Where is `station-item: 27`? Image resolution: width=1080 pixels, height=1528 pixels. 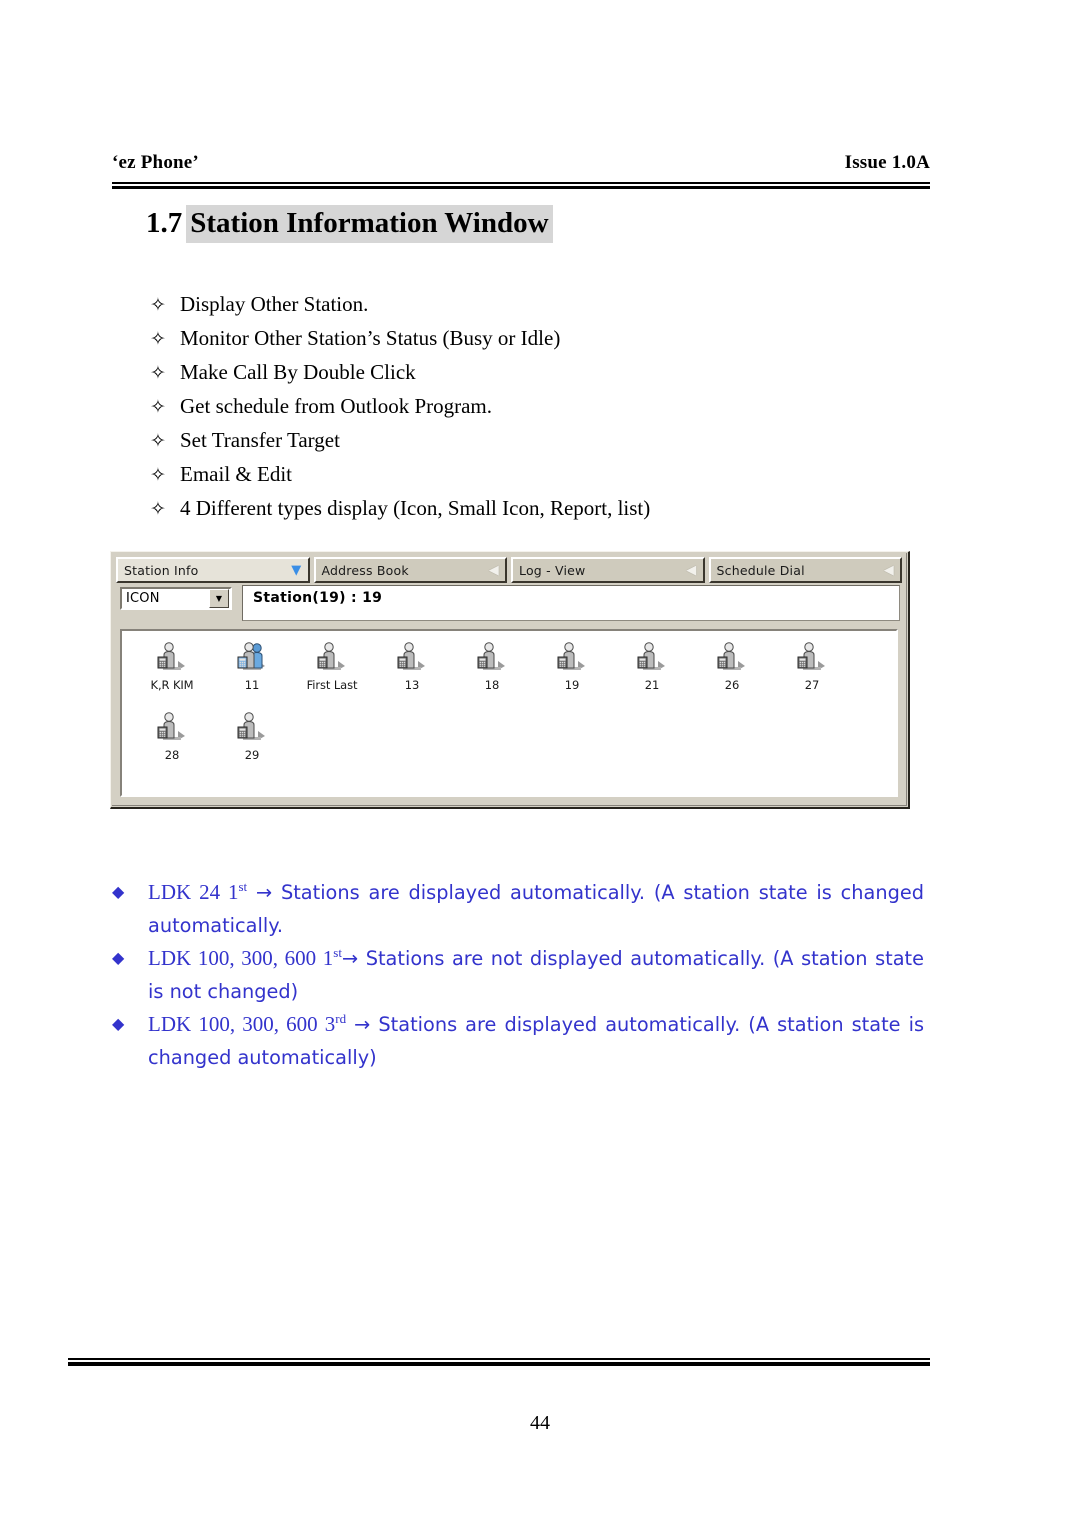
station-item: 27 is located at coordinates (812, 674).